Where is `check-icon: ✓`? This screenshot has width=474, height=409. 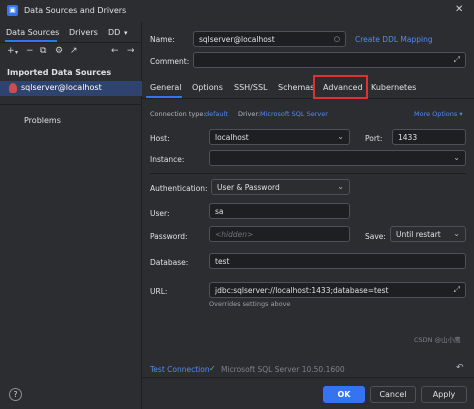 check-icon: ✓ is located at coordinates (212, 368).